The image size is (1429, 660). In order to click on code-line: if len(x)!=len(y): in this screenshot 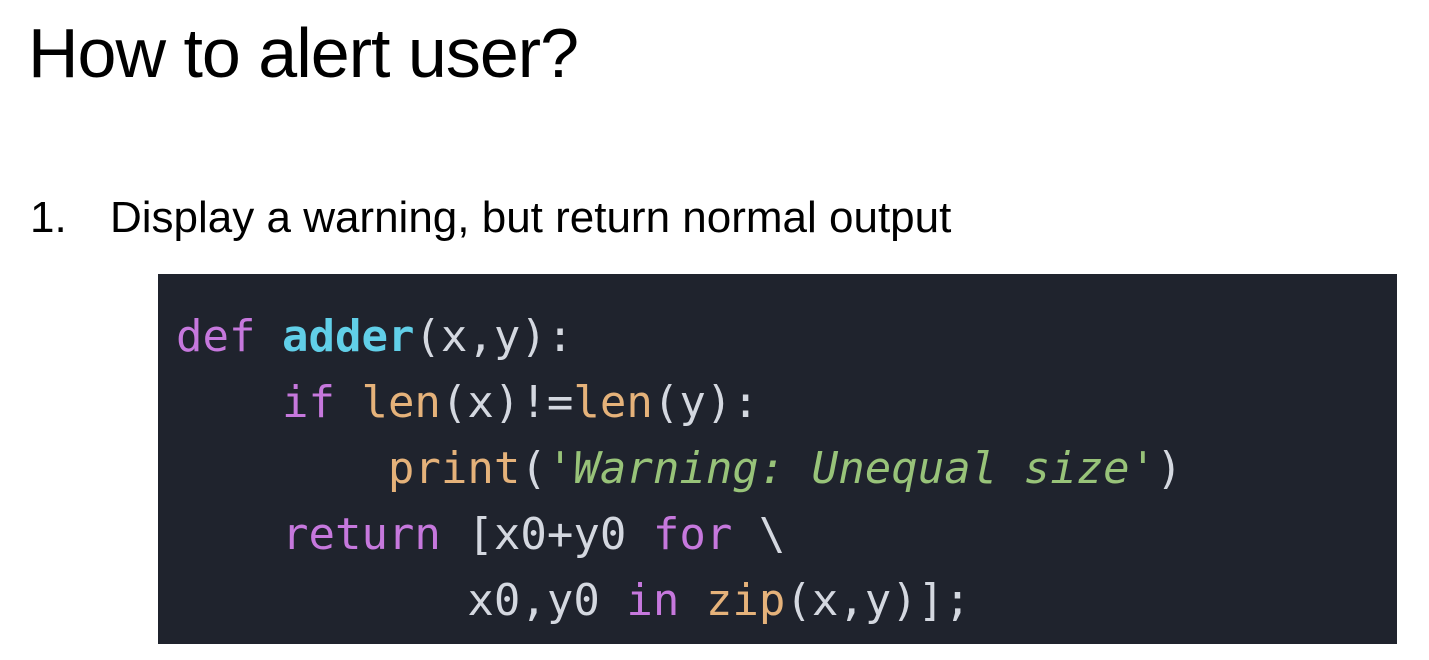, I will do `click(786, 403)`.